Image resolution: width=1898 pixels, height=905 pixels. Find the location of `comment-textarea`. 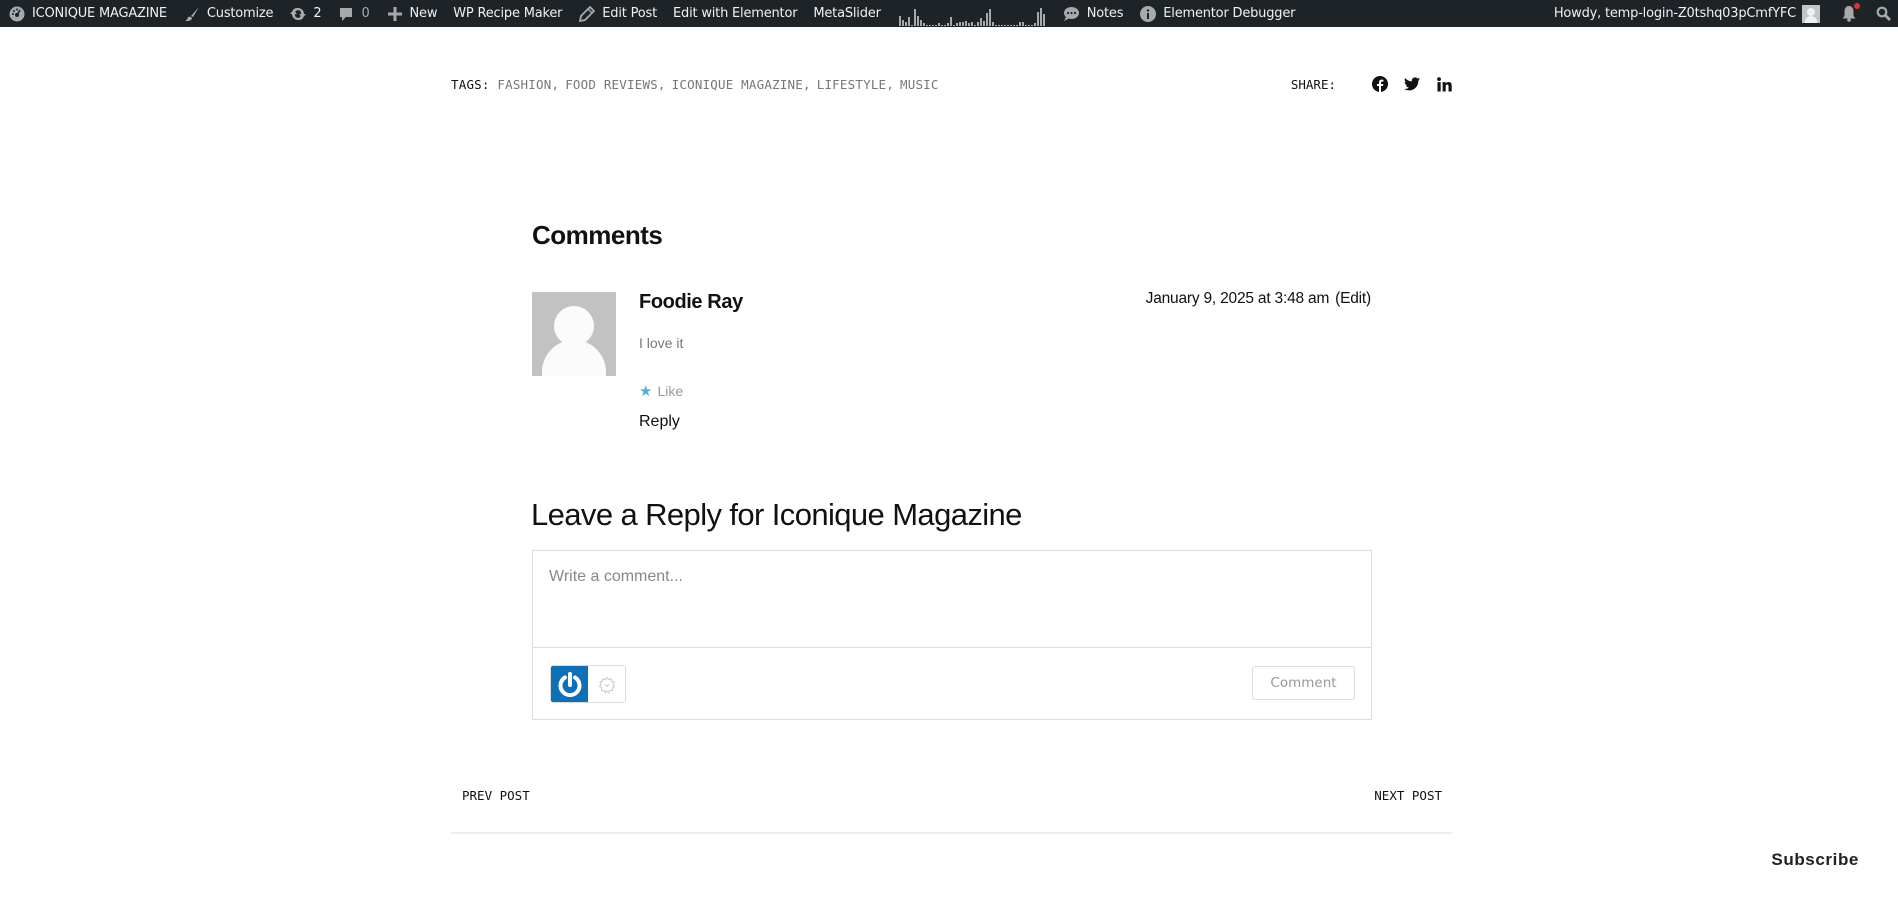

comment-textarea is located at coordinates (952, 599).